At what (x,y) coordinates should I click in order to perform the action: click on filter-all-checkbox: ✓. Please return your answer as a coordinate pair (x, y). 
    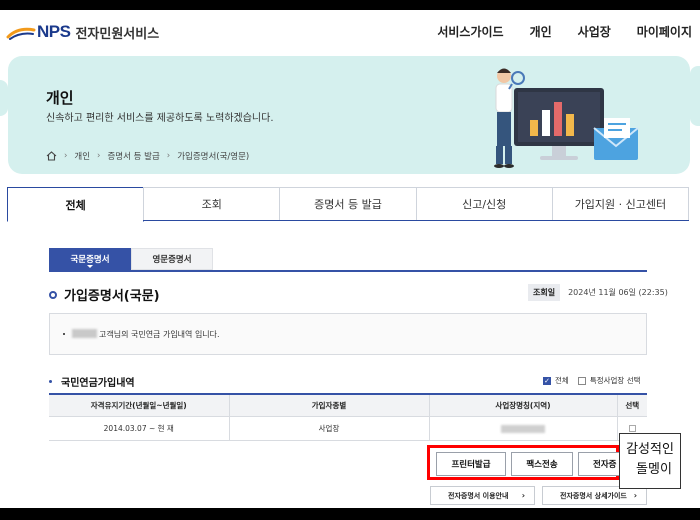
    Looking at the image, I should click on (547, 380).